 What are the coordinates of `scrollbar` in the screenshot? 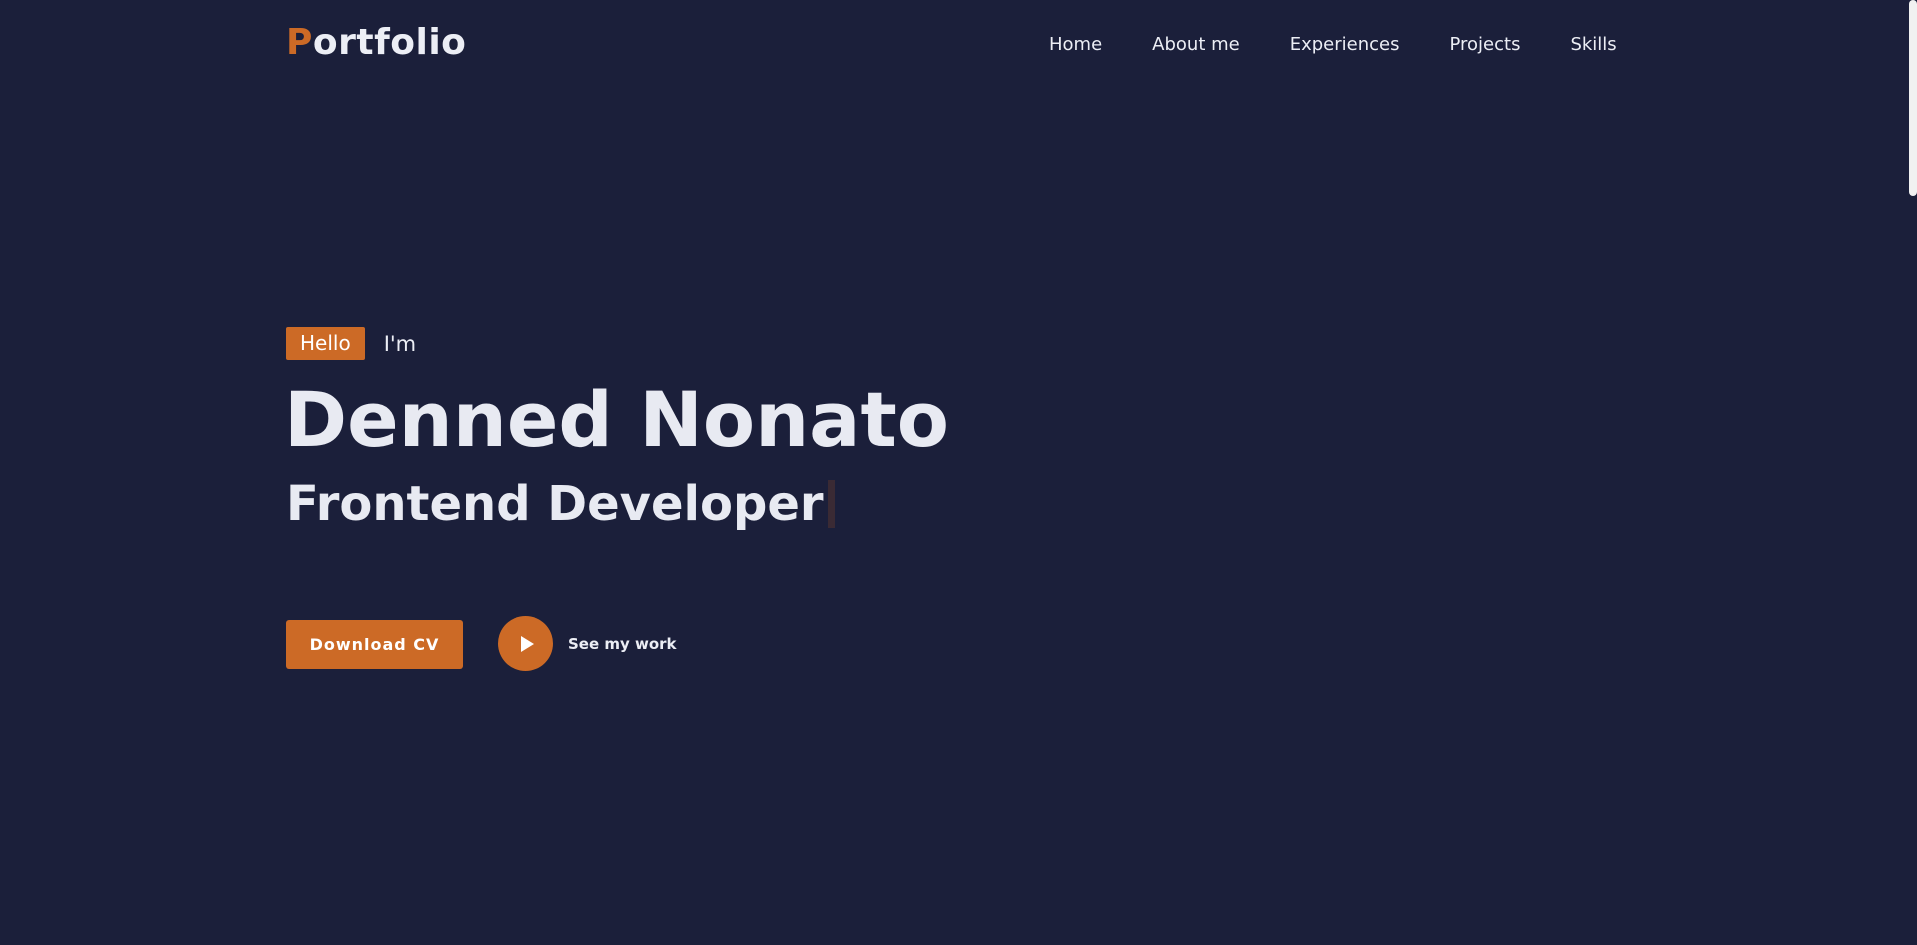 It's located at (1912, 472).